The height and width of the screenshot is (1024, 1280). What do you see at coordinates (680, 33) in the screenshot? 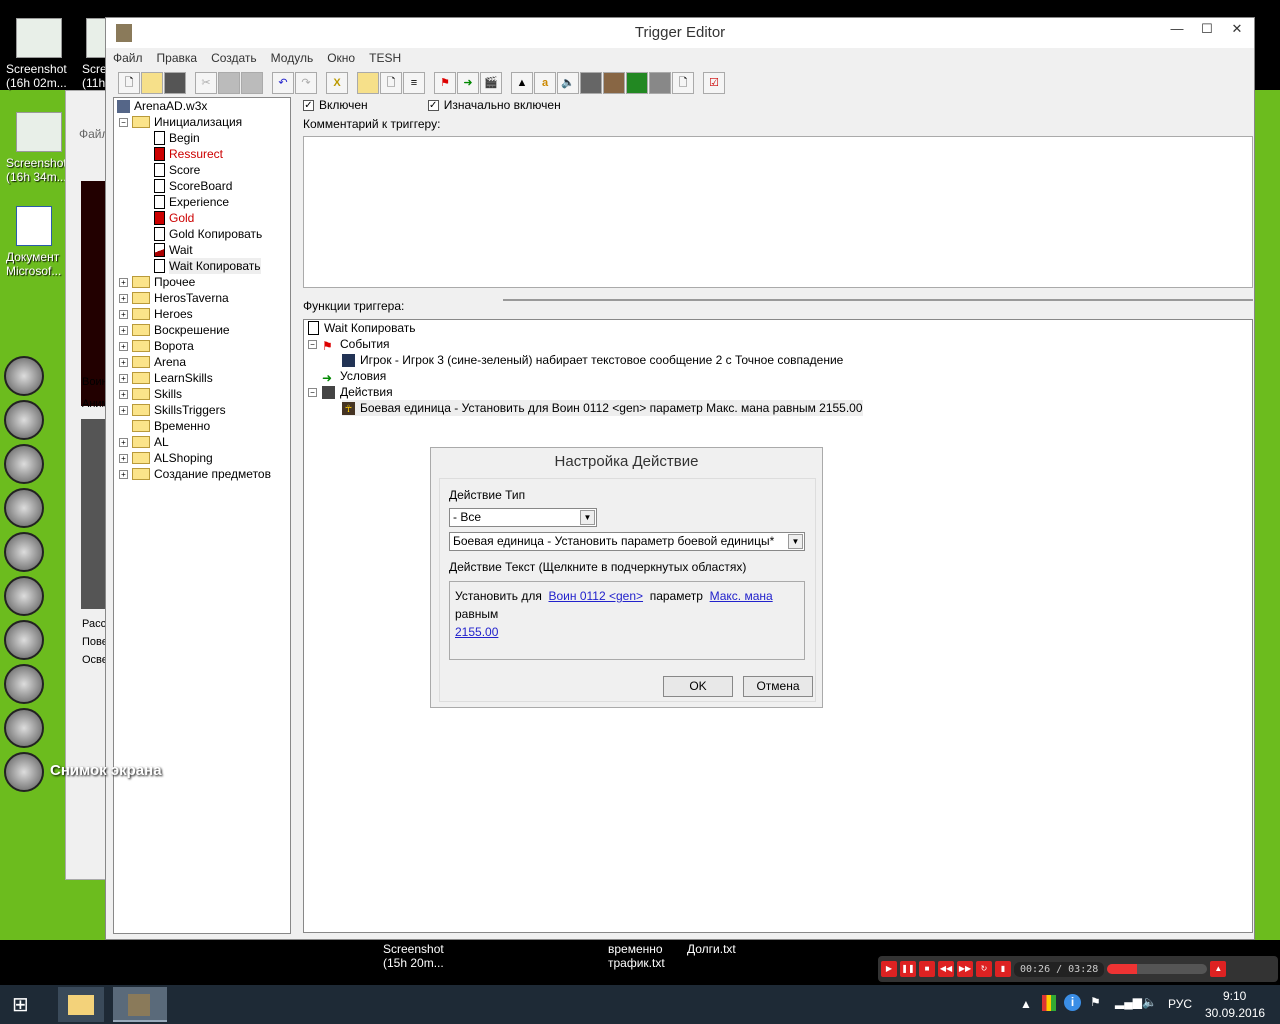
I see `title-bar: Trigger Editor — ☐ ✕` at bounding box center [680, 33].